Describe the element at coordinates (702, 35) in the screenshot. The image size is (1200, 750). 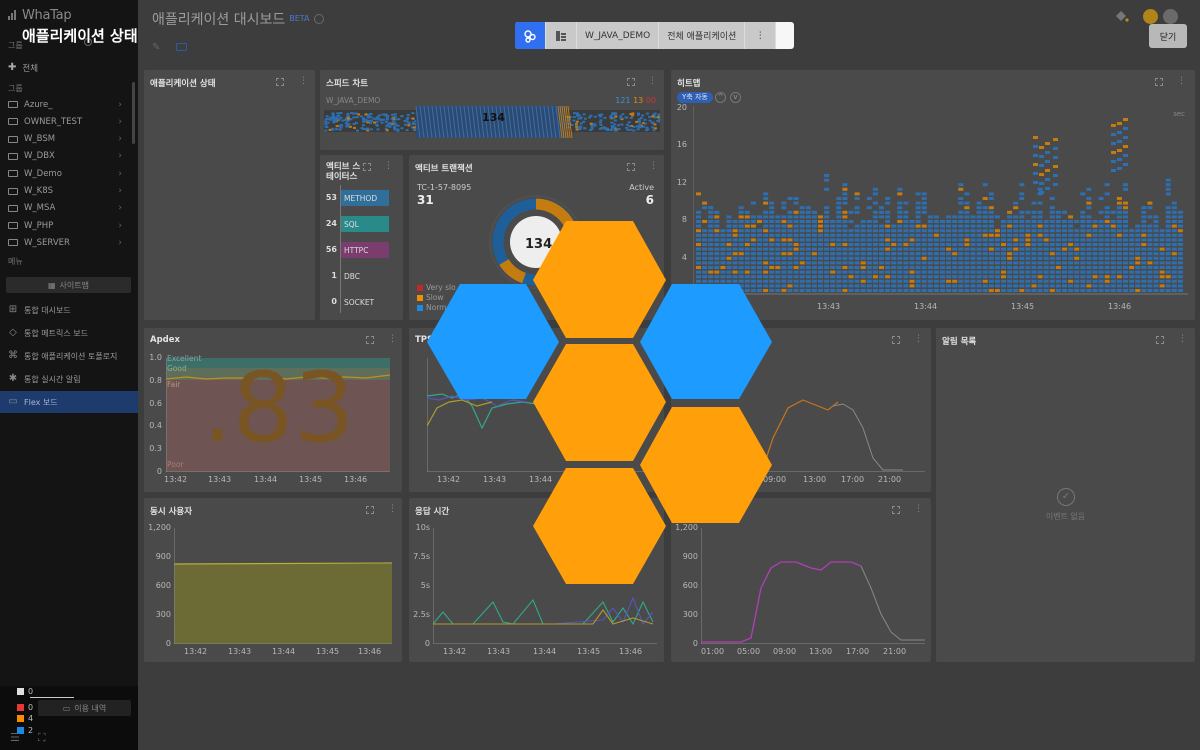
I see `scope-selector: 전체 애플리케이션` at that location.